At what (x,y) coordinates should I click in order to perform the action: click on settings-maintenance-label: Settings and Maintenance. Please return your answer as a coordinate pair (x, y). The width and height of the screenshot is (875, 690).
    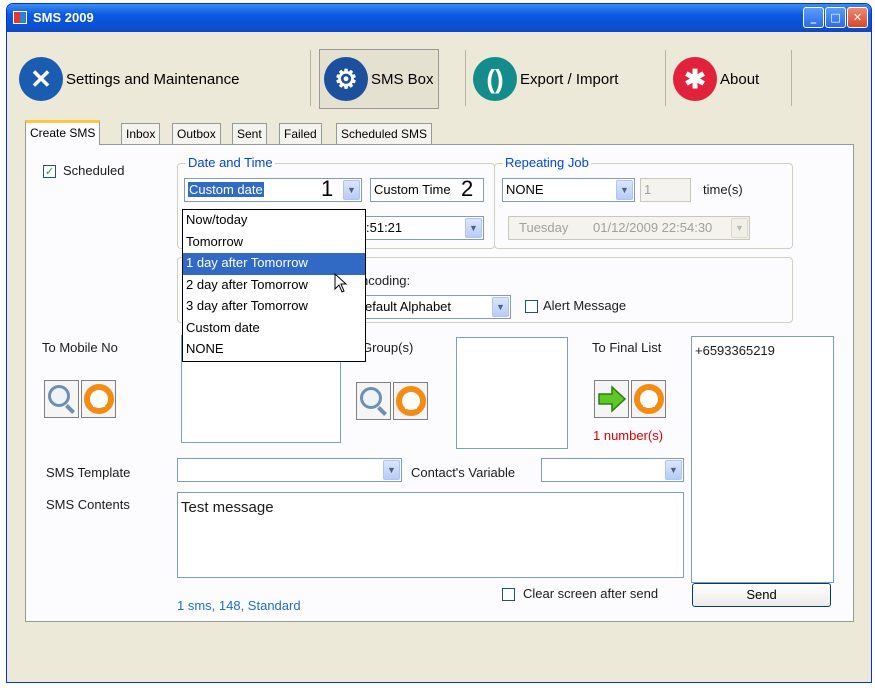
    Looking at the image, I should click on (153, 79).